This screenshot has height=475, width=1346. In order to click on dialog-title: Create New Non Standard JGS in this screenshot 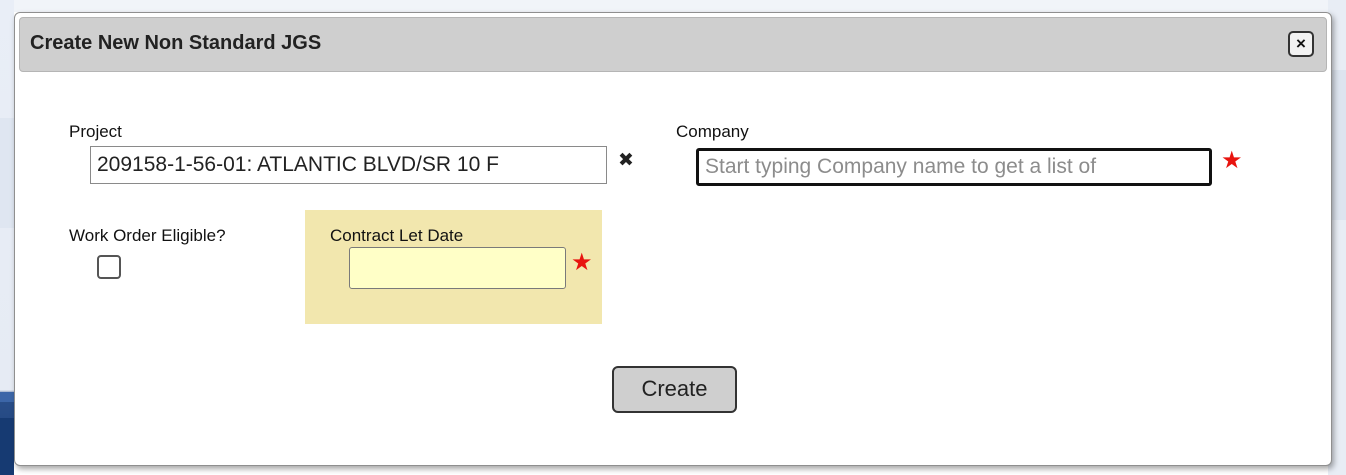, I will do `click(176, 43)`.